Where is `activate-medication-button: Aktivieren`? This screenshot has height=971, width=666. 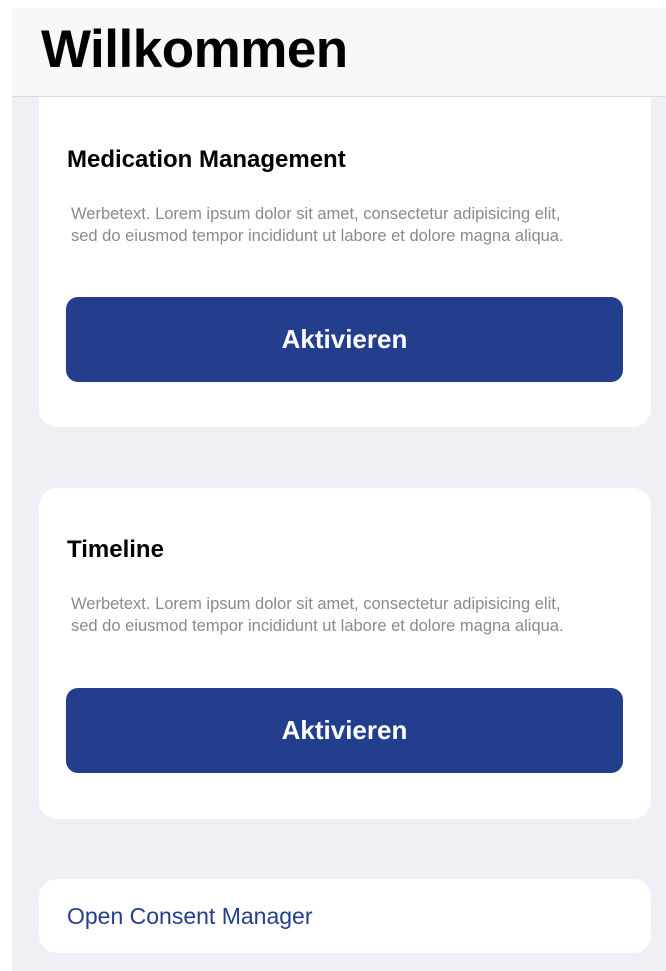 activate-medication-button: Aktivieren is located at coordinates (344, 339).